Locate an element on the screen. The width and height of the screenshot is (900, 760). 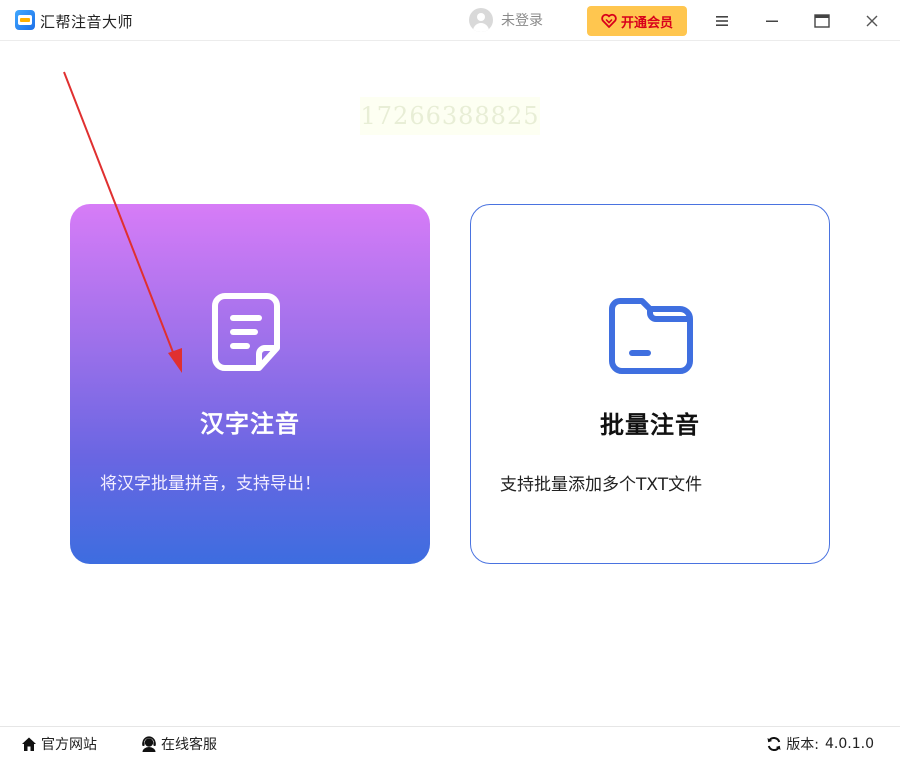
login-button: 未登录 is located at coordinates (506, 20).